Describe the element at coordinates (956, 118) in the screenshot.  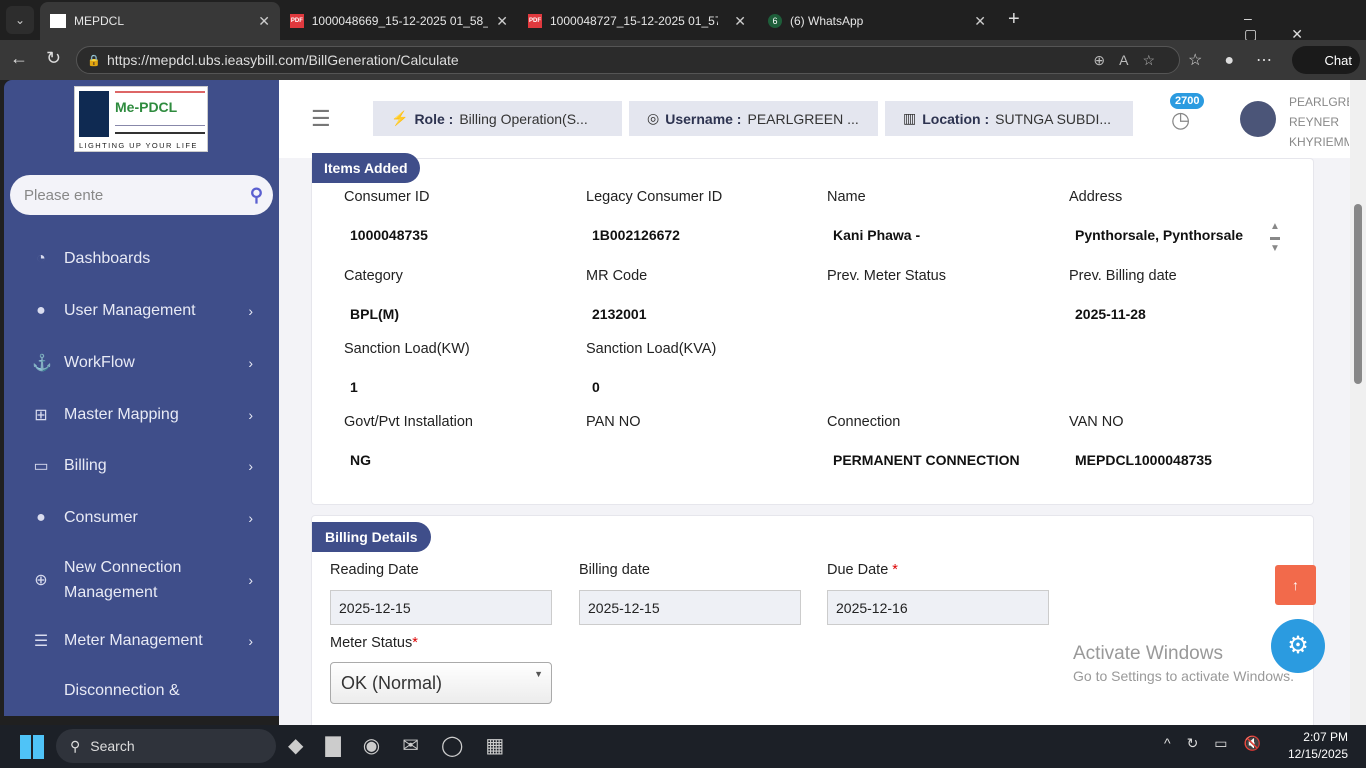
I see `location-label: Location :` at that location.